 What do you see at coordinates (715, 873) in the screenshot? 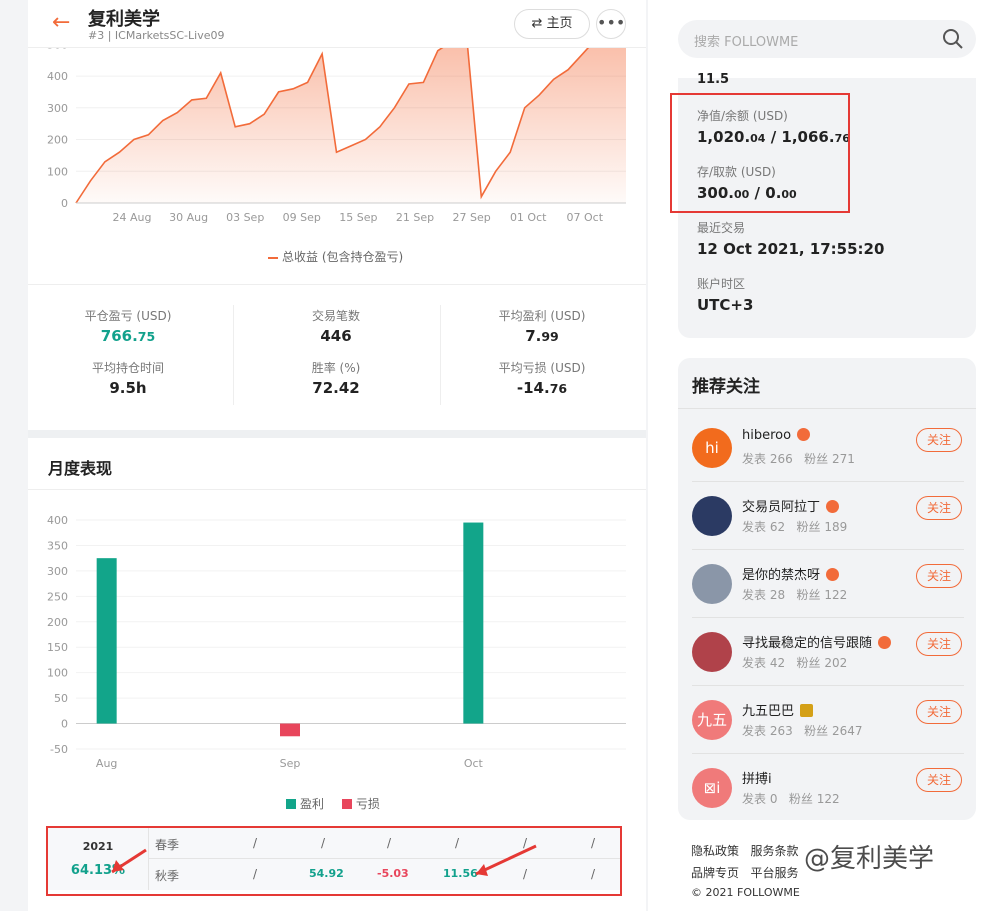
I see `brand-link: 品牌专页` at bounding box center [715, 873].